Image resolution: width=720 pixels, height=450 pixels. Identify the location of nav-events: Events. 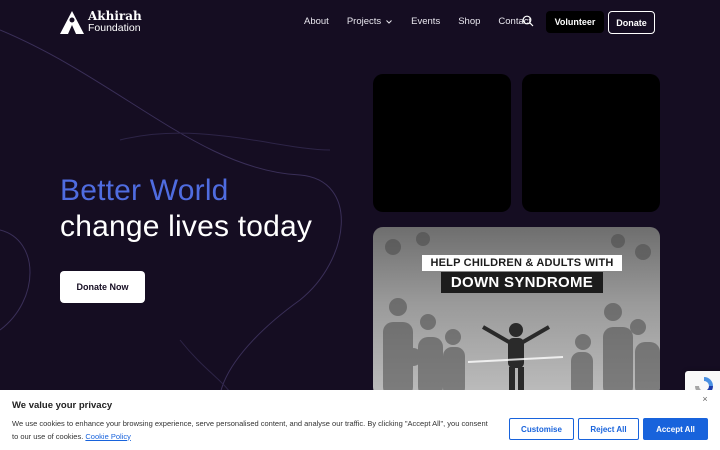
(425, 21).